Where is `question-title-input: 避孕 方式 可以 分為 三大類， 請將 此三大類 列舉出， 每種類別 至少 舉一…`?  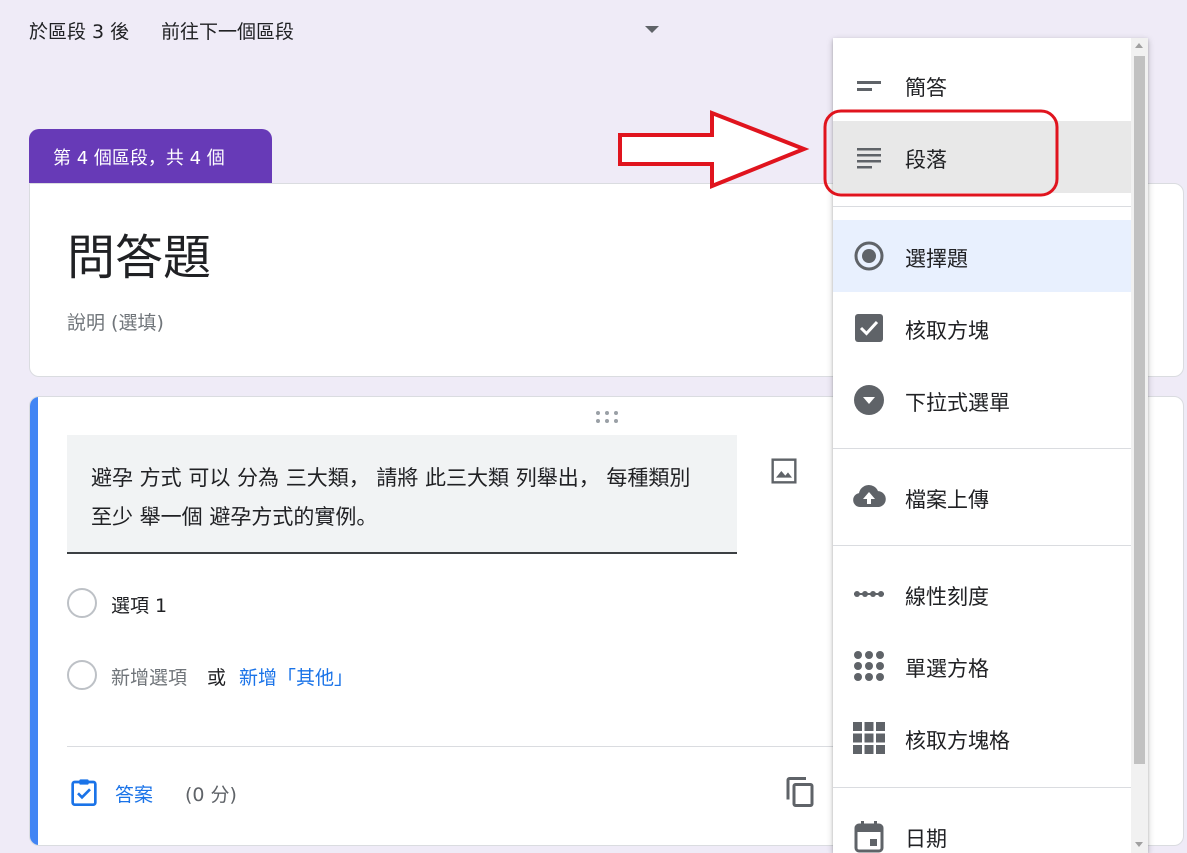
question-title-input: 避孕 方式 可以 分為 三大類， 請將 此三大類 列舉出， 每種類別 至少 舉一… is located at coordinates (402, 494).